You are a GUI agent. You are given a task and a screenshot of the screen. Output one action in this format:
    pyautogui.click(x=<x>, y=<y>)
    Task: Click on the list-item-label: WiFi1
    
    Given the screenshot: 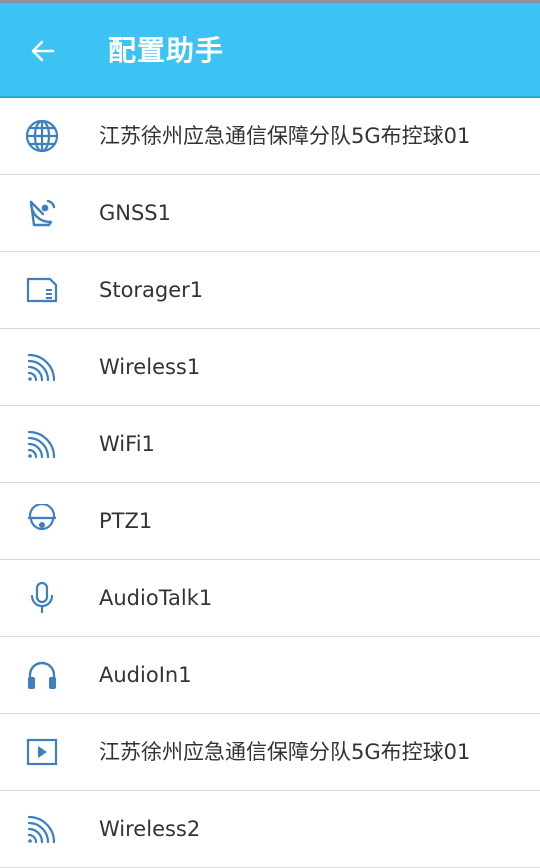 What is the action you would take?
    pyautogui.click(x=127, y=444)
    